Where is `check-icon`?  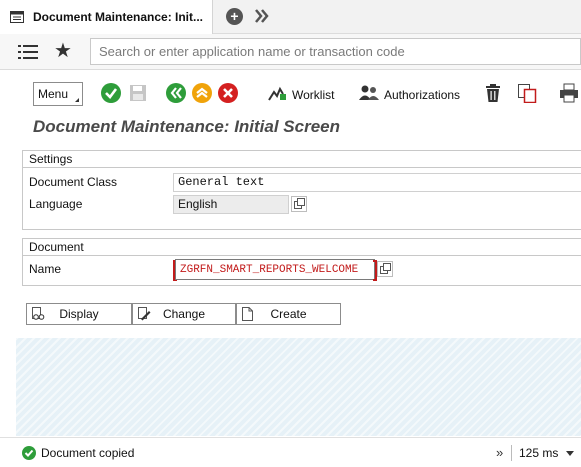
check-icon is located at coordinates (111, 93).